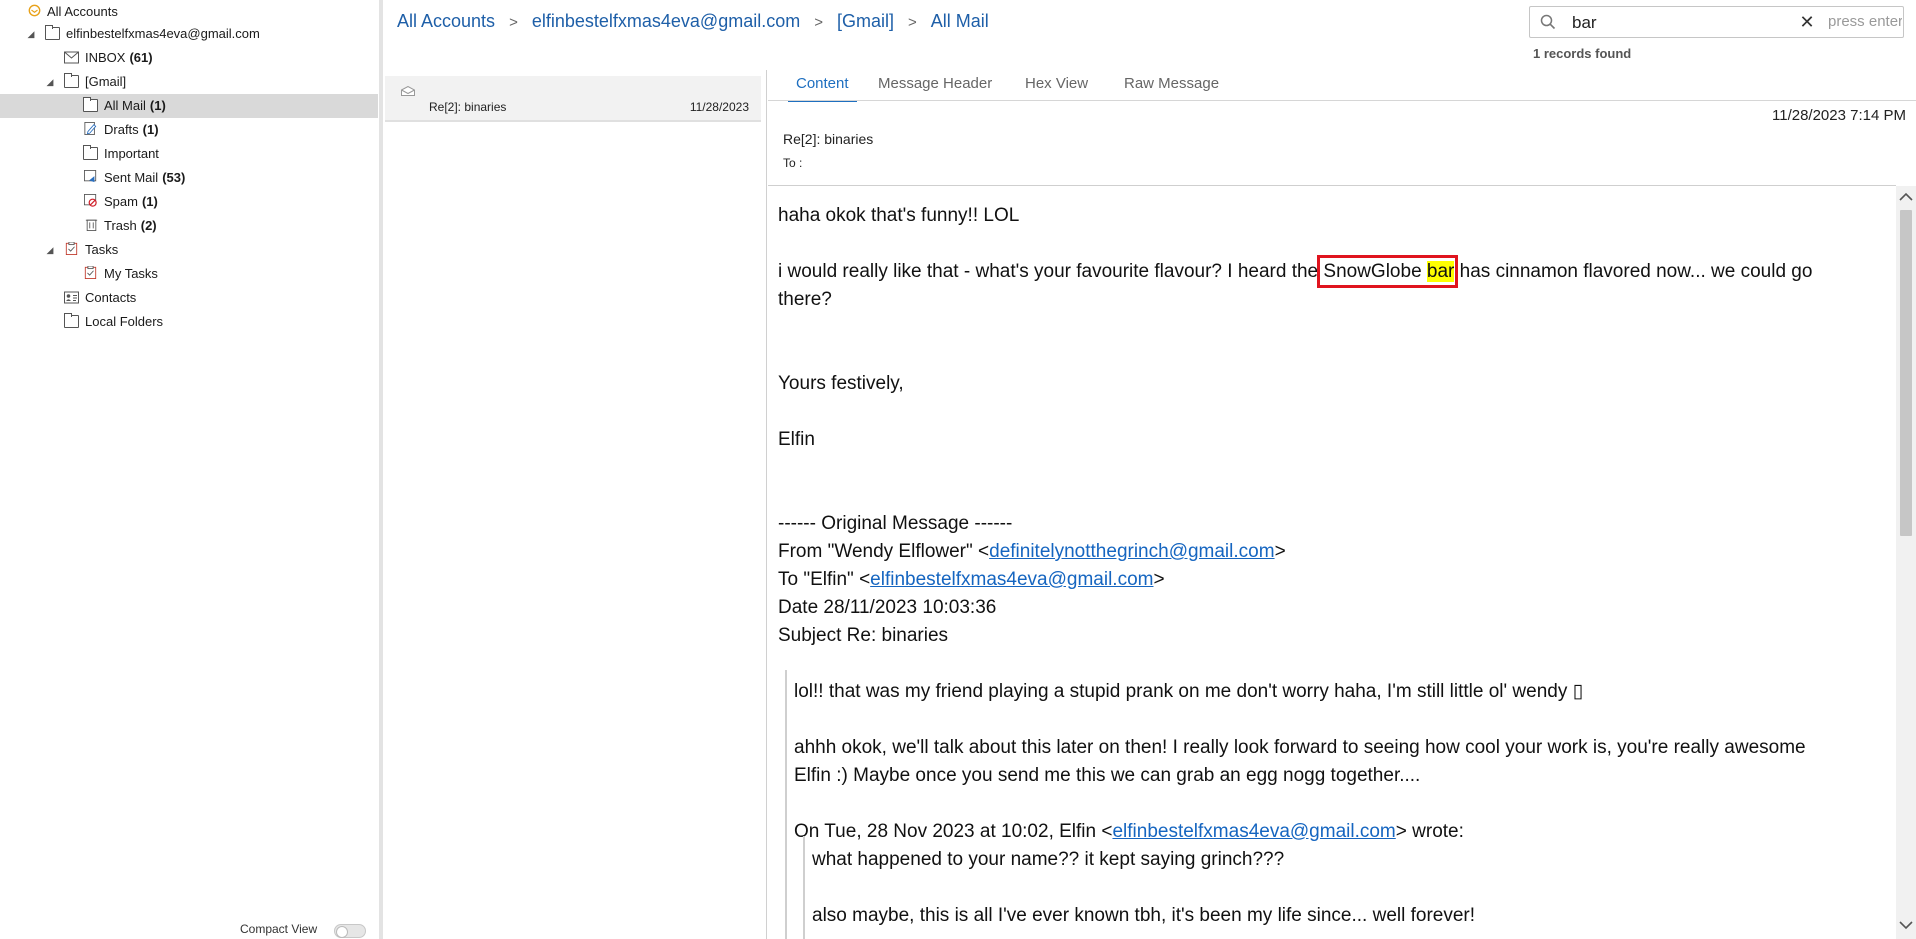  What do you see at coordinates (666, 21) in the screenshot?
I see `breadcrumb-item-account: elfinbestelfxmas4eva@gmail.com` at bounding box center [666, 21].